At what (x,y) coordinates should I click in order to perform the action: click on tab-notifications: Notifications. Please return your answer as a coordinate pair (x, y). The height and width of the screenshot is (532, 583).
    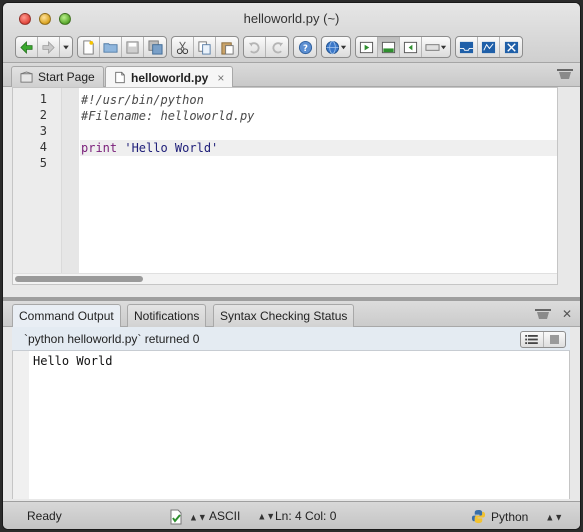
    Looking at the image, I should click on (167, 315).